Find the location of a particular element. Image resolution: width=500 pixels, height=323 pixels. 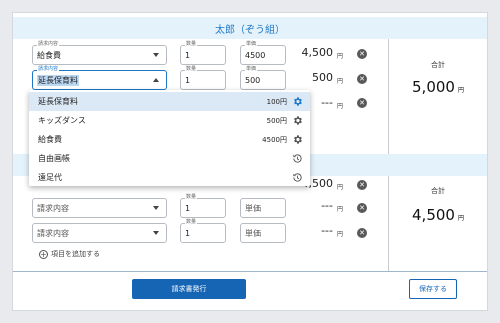

content-select-s2-row2: 請求内容 is located at coordinates (99, 208).